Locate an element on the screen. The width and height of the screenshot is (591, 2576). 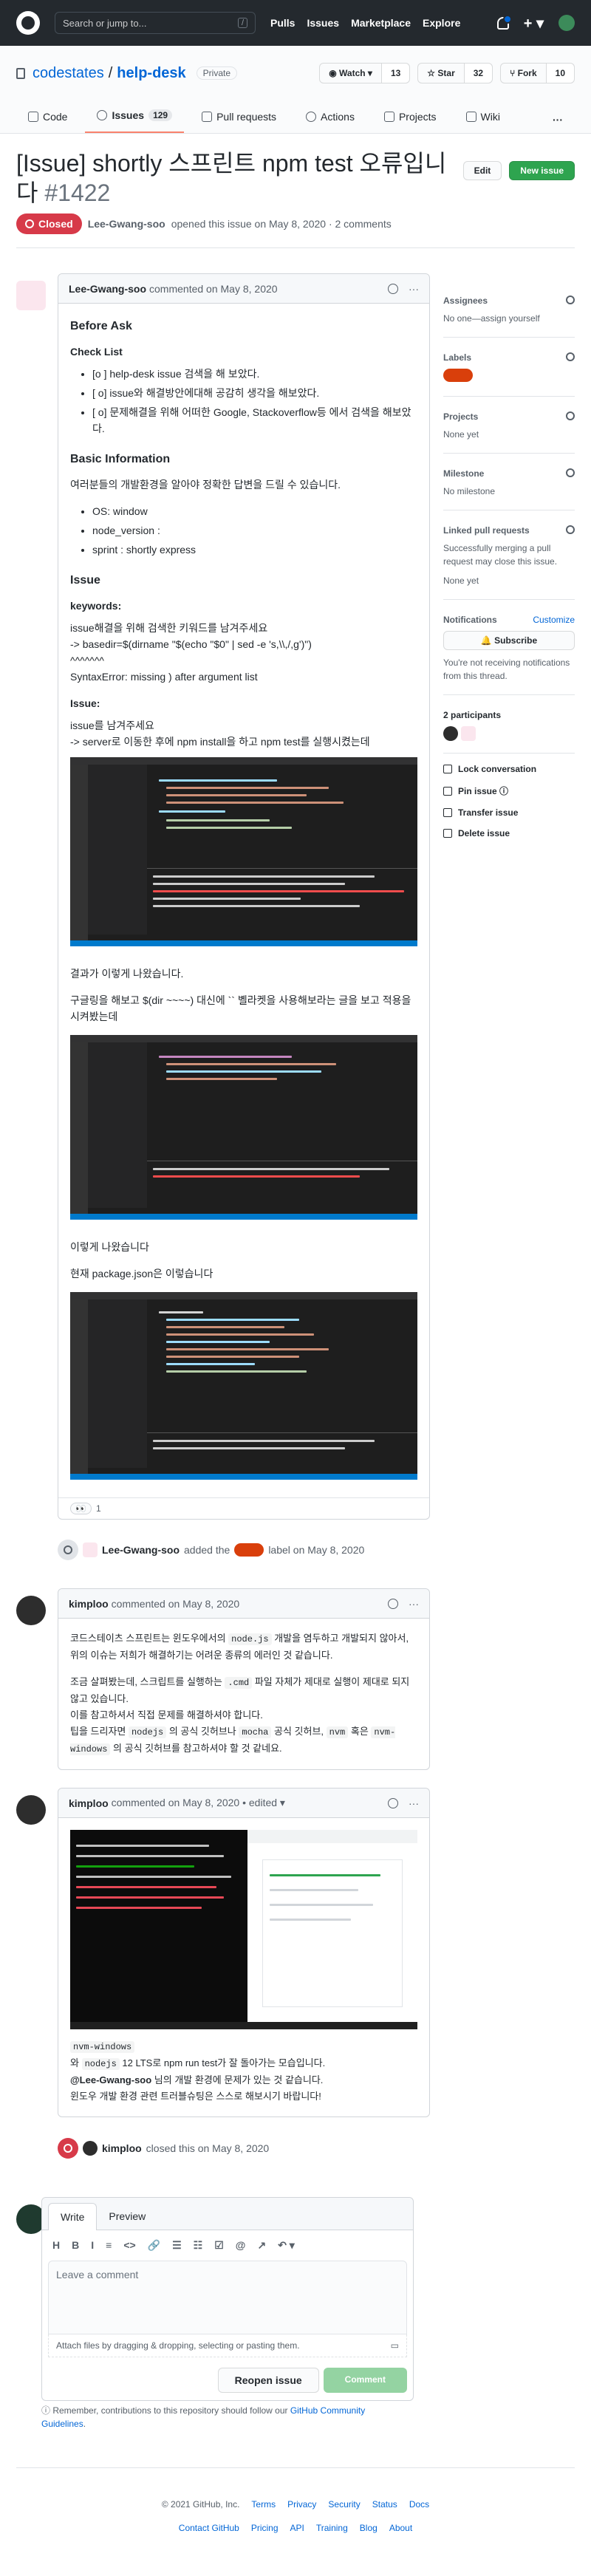
fork-button: ⑂ Fork 10 is located at coordinates (537, 73).